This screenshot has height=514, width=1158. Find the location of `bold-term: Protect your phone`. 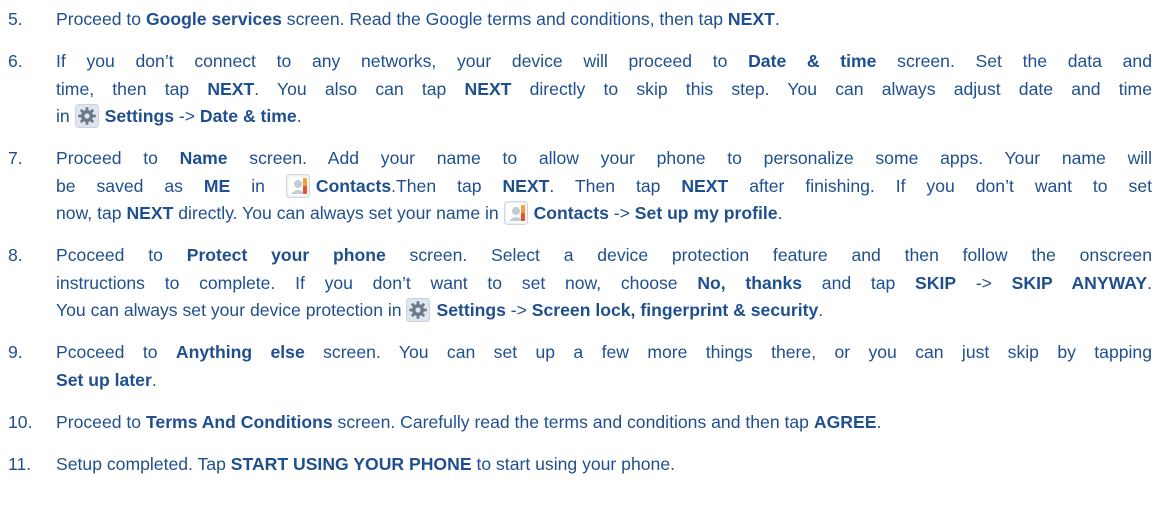

bold-term: Protect your phone is located at coordinates (286, 255).